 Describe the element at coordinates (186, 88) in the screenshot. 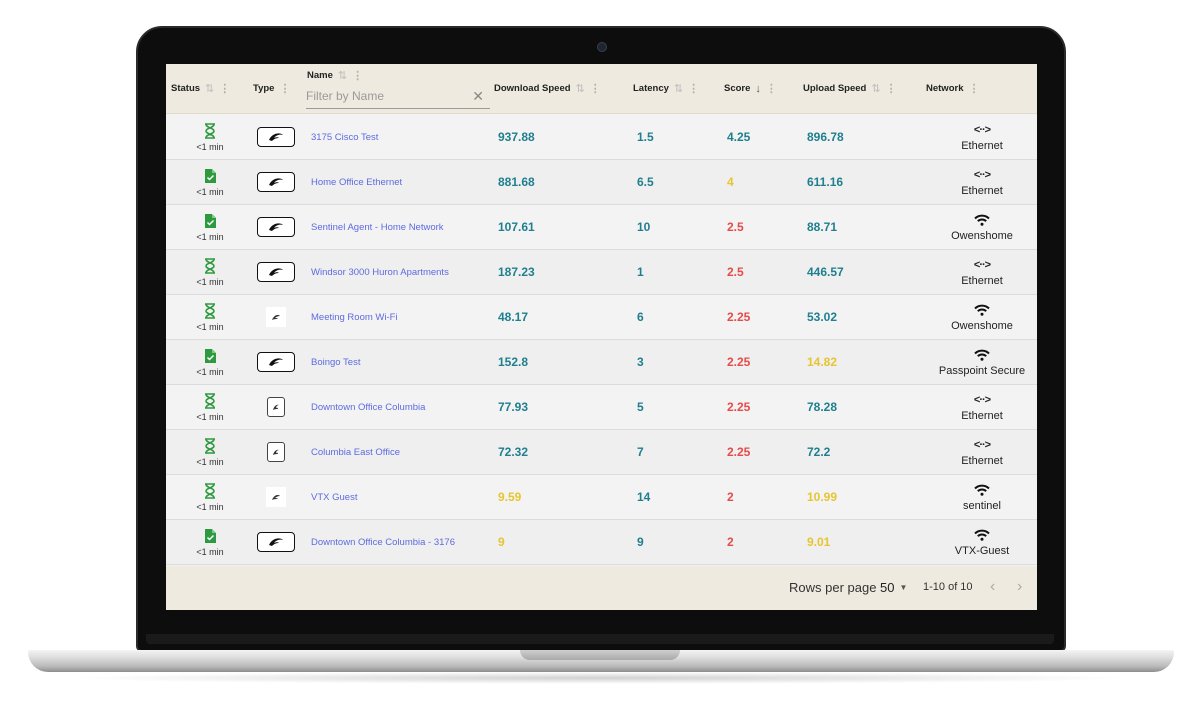

I see `column-label: Status` at that location.